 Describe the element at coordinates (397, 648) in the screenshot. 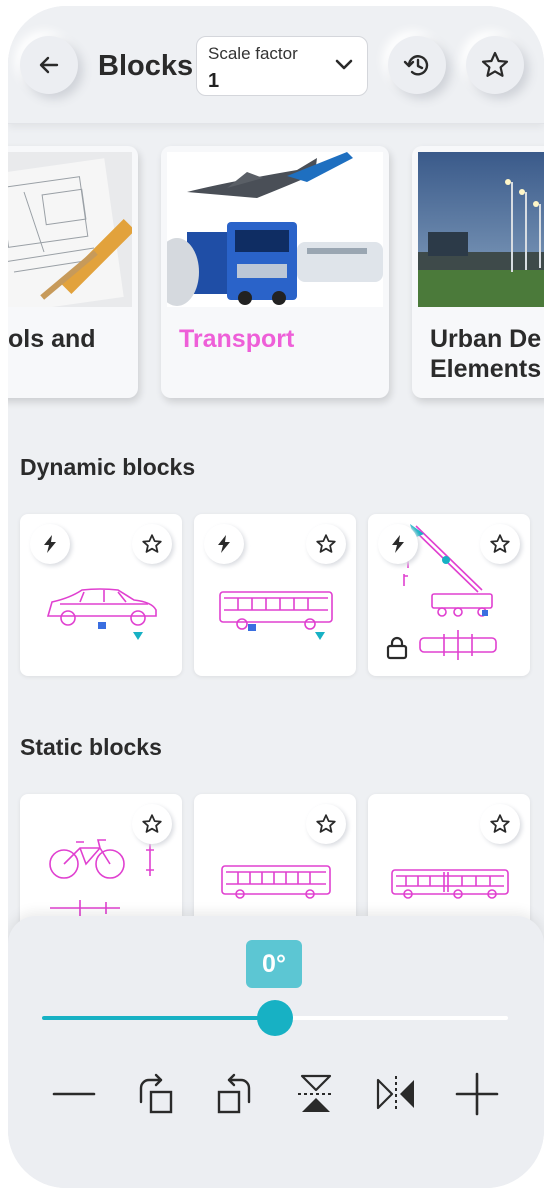

I see `lock-icon` at that location.